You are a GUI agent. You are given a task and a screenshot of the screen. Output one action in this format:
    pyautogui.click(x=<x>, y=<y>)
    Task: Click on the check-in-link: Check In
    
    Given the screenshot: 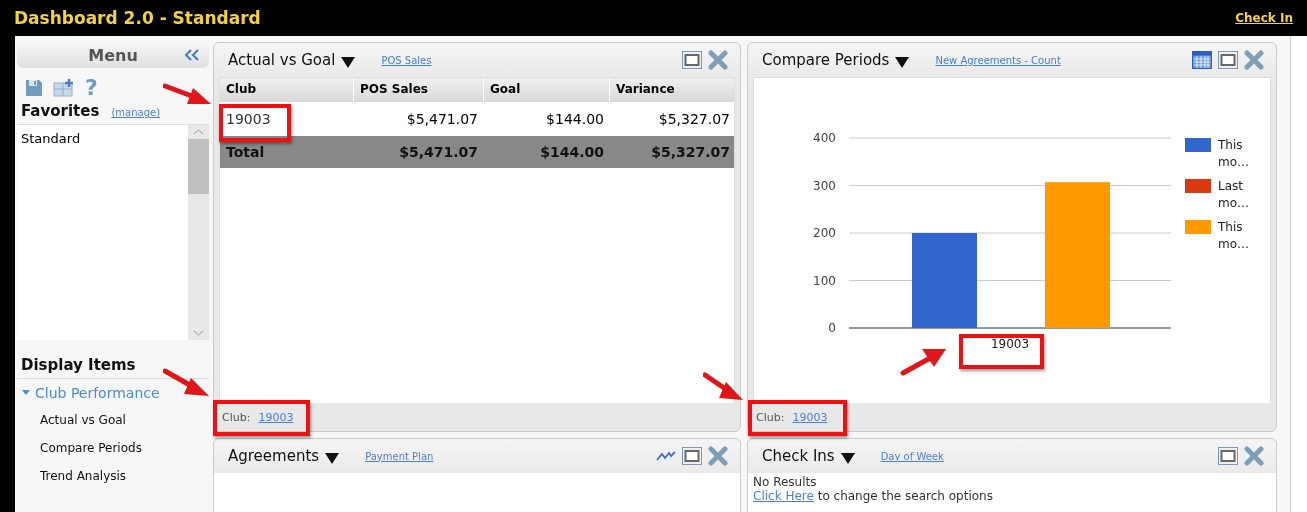 What is the action you would take?
    pyautogui.click(x=1264, y=18)
    